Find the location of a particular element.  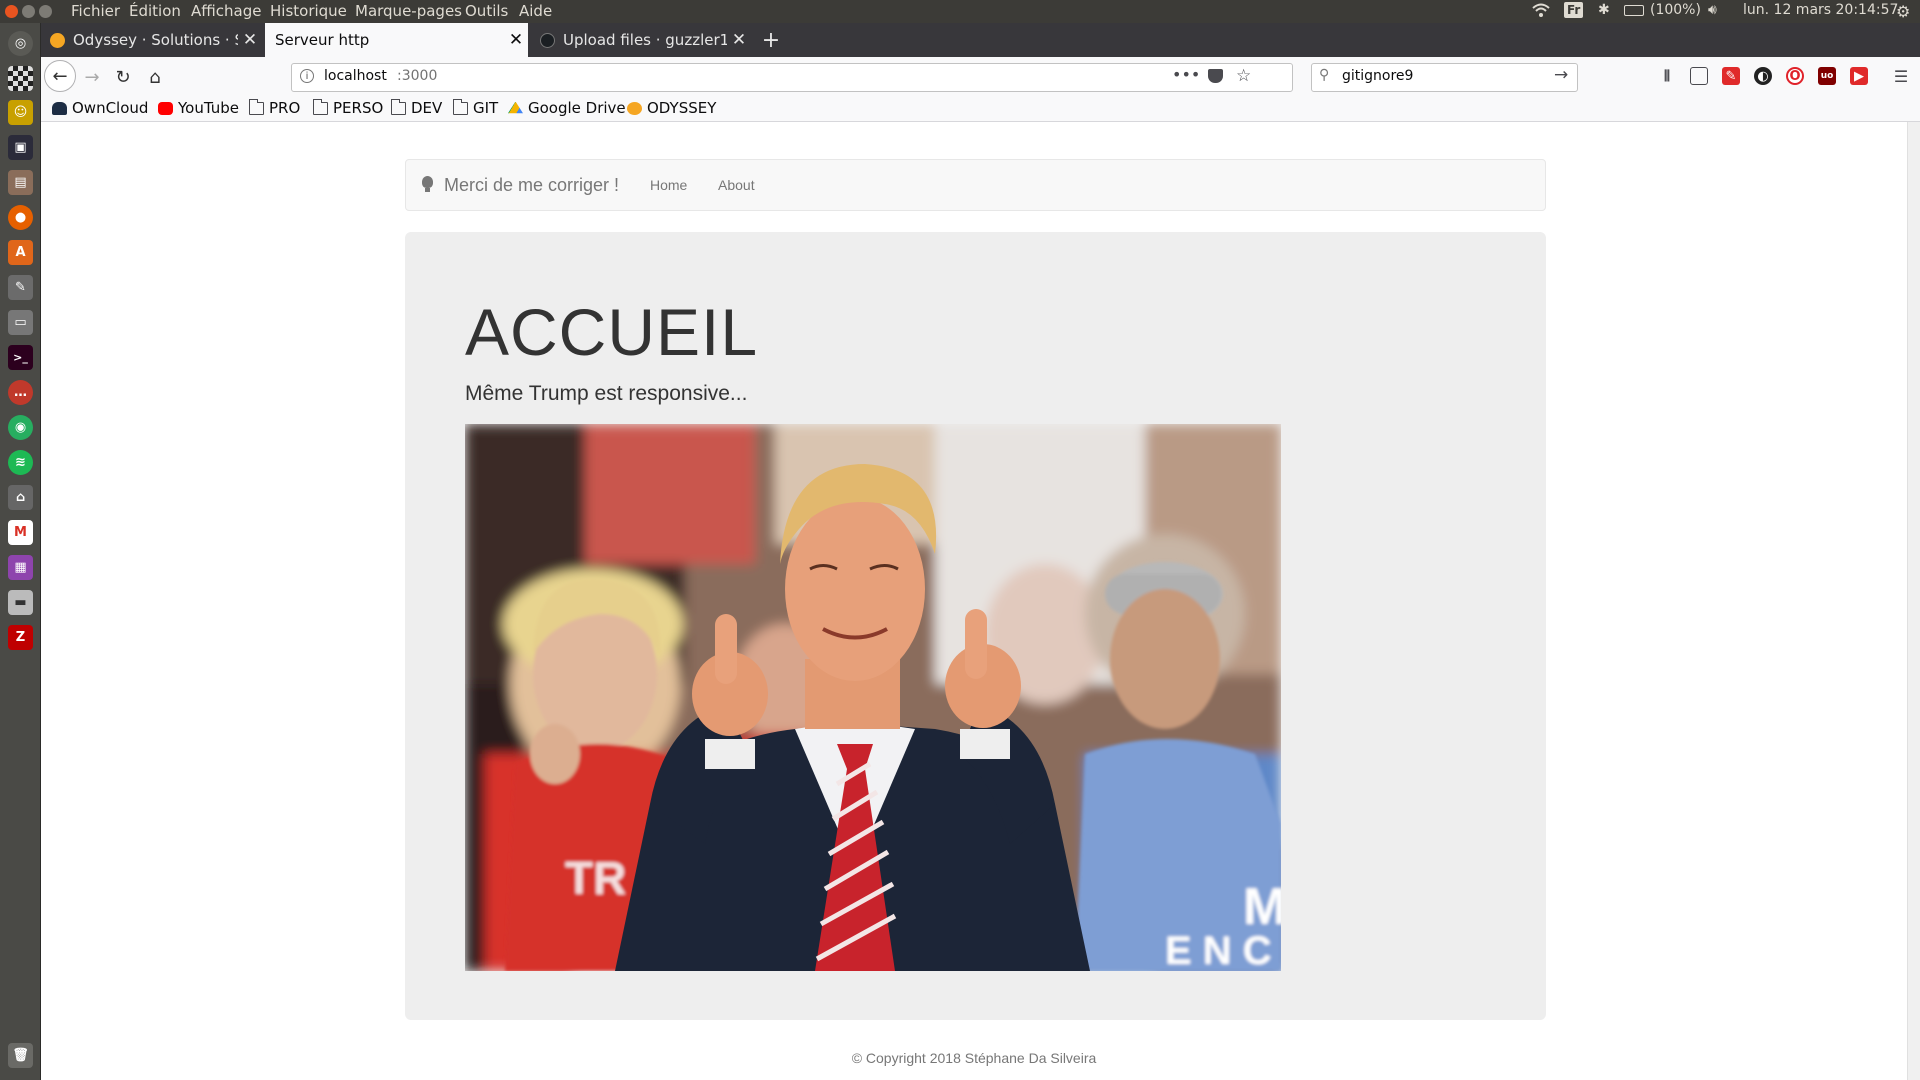

battery-level-text: (100%) is located at coordinates (1675, 10).